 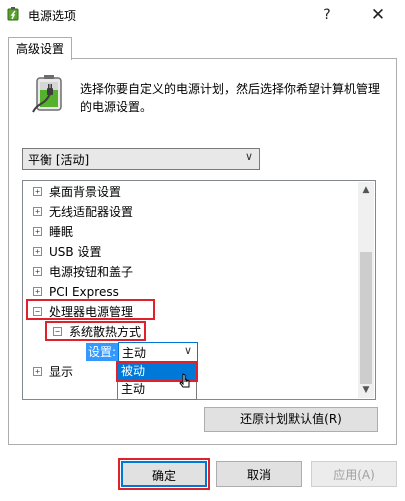 What do you see at coordinates (91, 272) in the screenshot?
I see `tree-item-label: 电源按钮和盖子` at bounding box center [91, 272].